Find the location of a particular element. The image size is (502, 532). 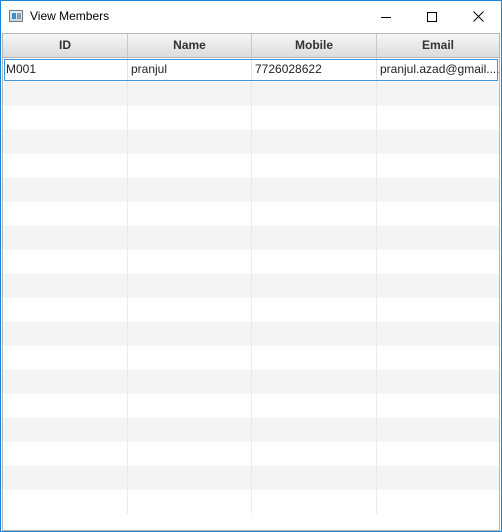

column-header-id: ID is located at coordinates (65, 45).